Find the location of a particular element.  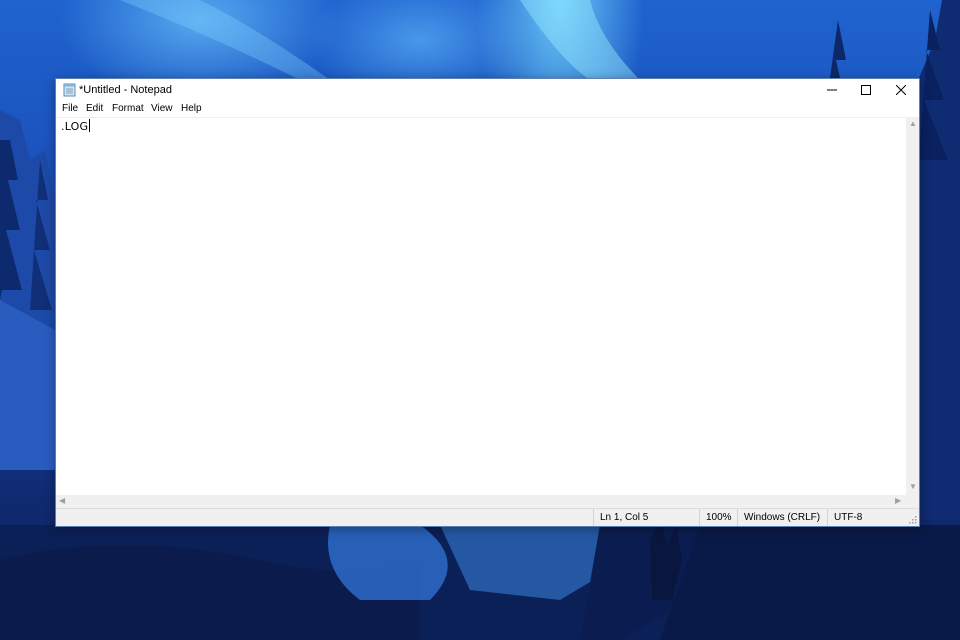

maximize-icon is located at coordinates (866, 90).